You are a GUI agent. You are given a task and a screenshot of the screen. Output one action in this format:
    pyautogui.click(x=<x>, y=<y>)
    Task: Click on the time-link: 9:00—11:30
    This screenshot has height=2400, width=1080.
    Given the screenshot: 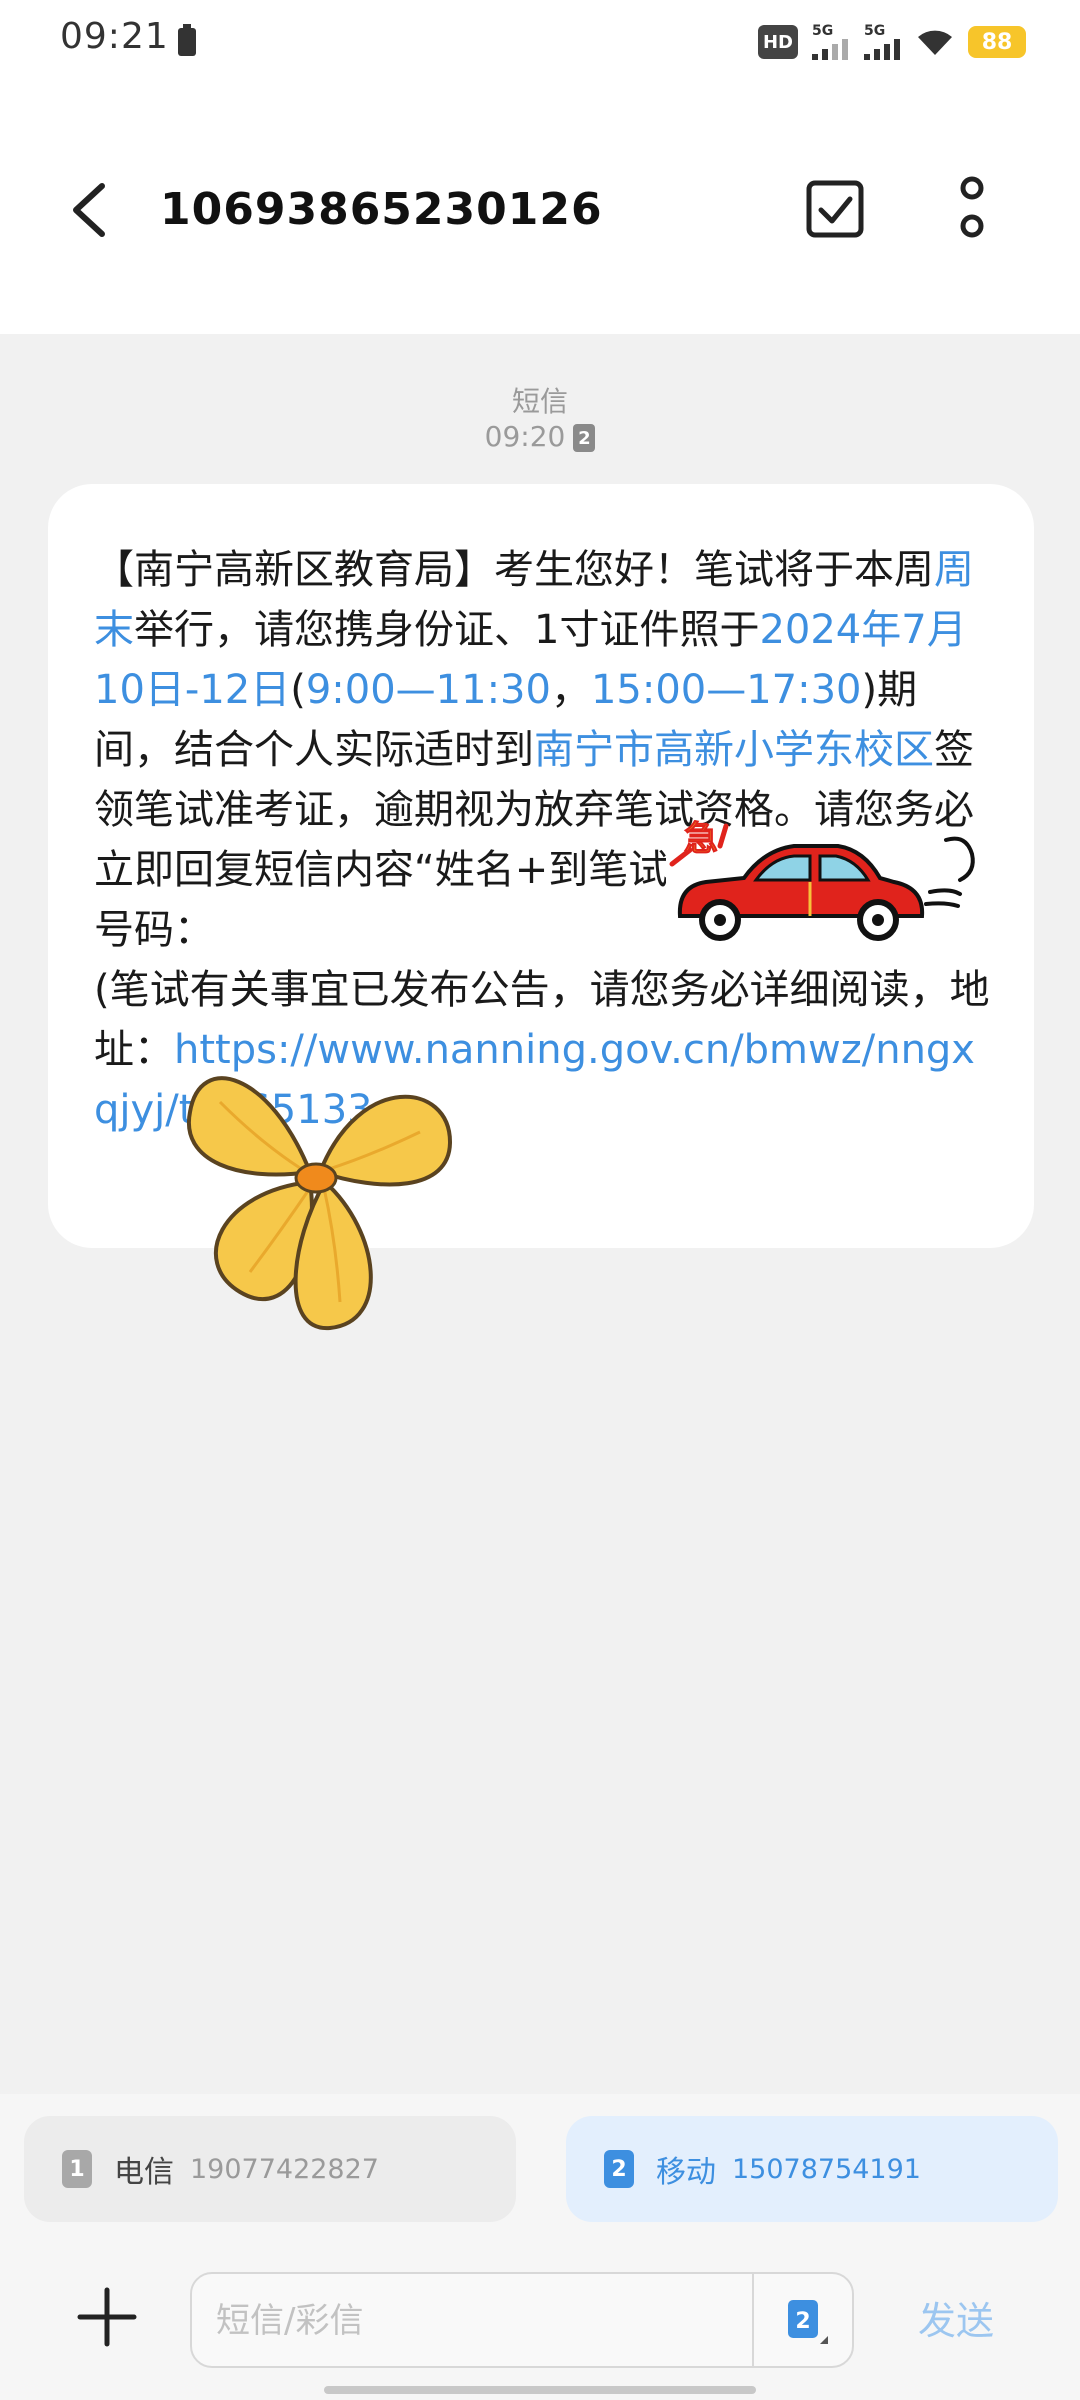 What is the action you would take?
    pyautogui.click(x=428, y=690)
    